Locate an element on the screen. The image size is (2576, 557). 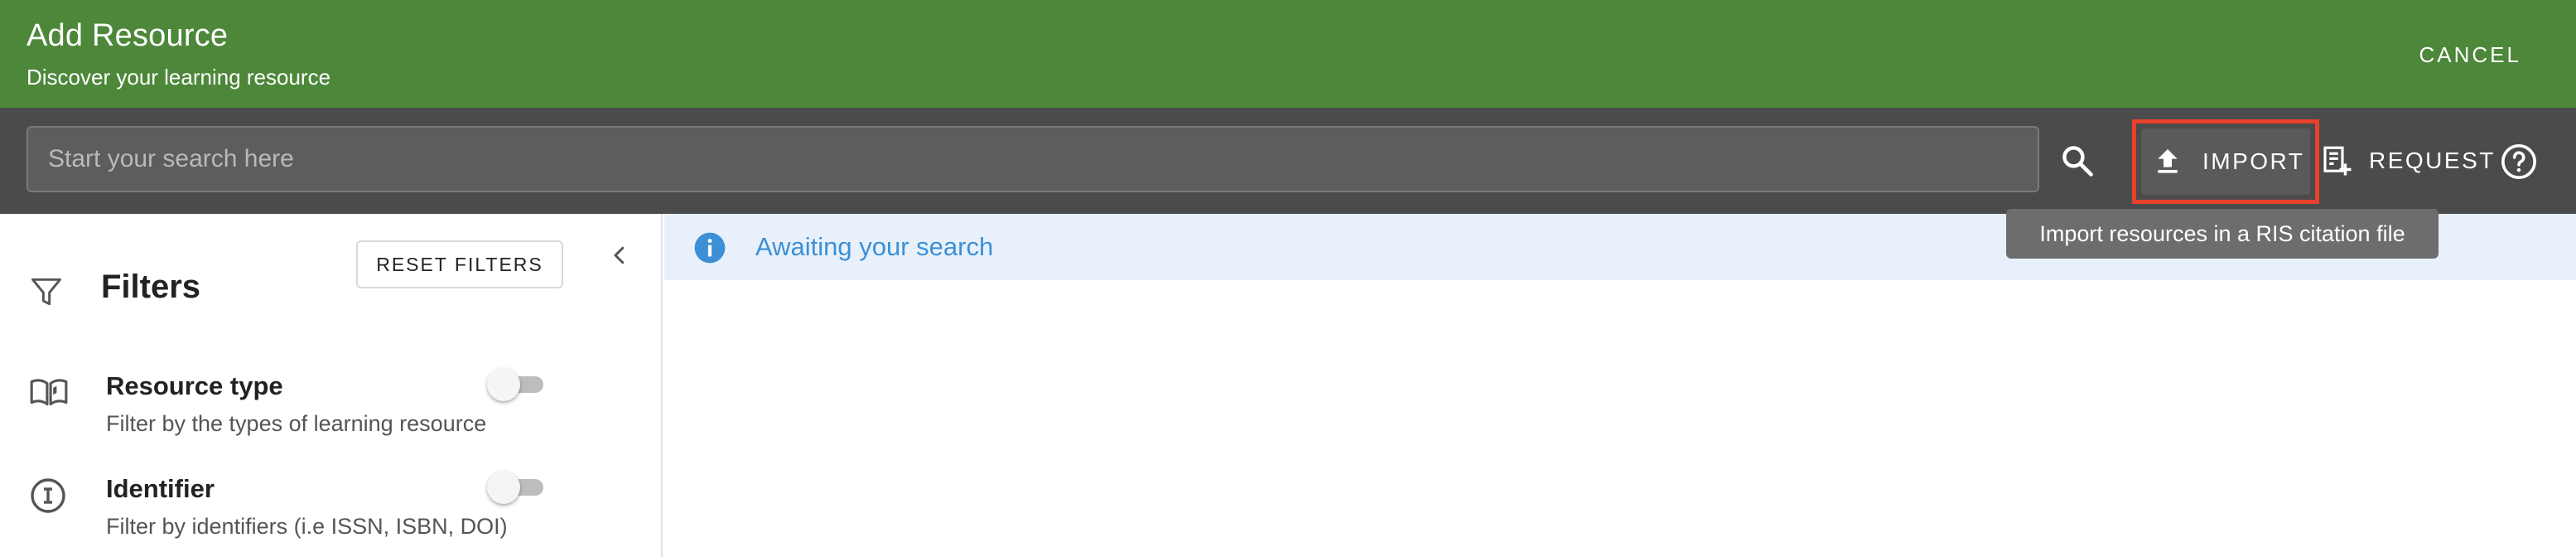
filters-title: Filters is located at coordinates (151, 287).